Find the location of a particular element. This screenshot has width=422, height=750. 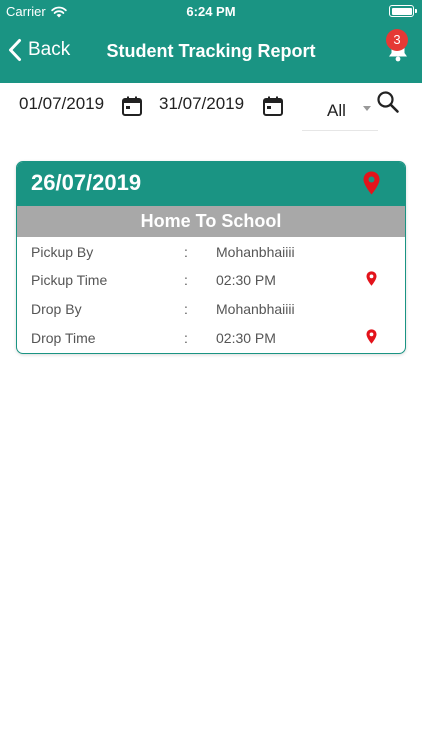

type-select: All is located at coordinates (340, 107).